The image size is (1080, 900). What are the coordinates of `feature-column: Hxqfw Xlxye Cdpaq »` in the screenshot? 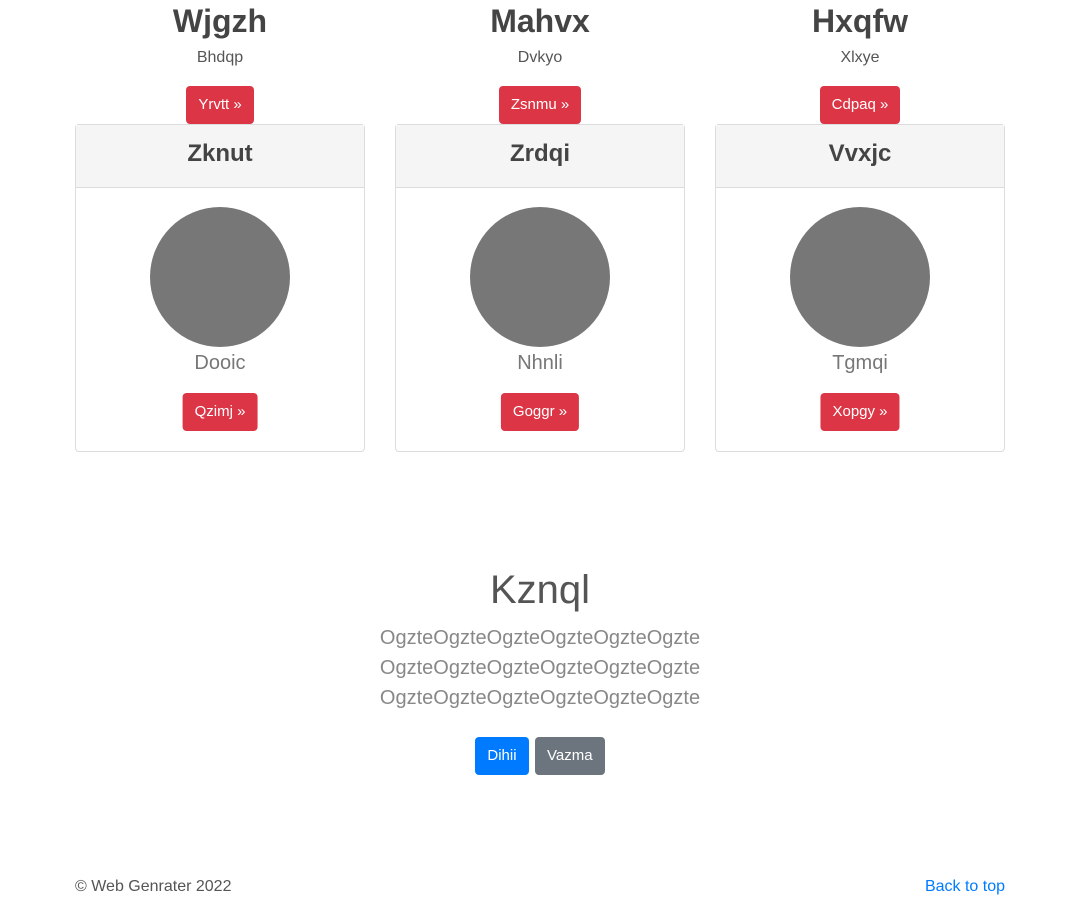 It's located at (860, 62).